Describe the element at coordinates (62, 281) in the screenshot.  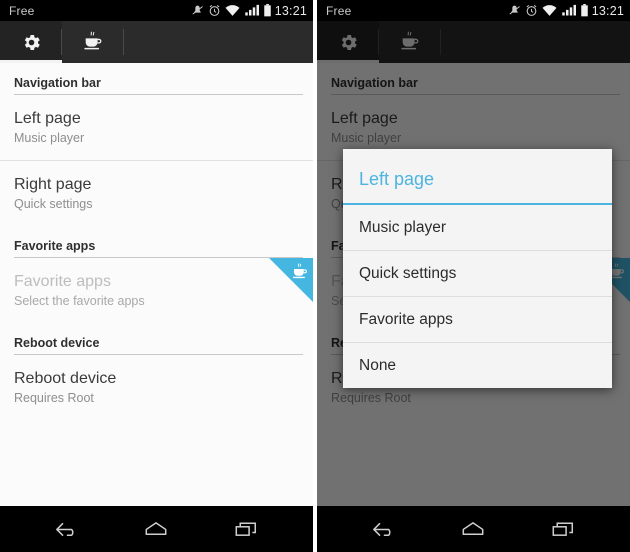
I see `preference-title: Favorite apps` at that location.